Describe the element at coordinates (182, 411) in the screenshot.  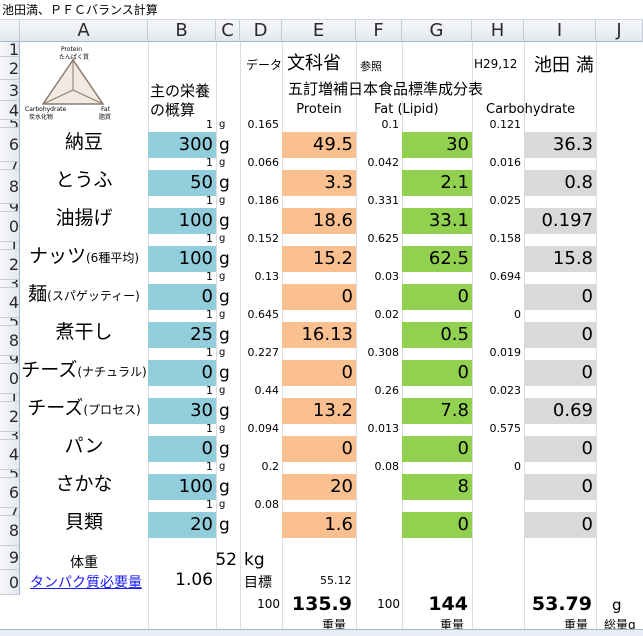
I see `amount-input: 30` at that location.